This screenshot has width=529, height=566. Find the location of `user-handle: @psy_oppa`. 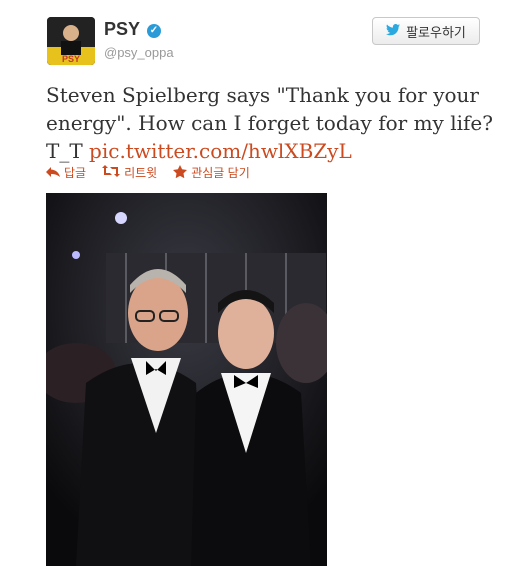

user-handle: @psy_oppa is located at coordinates (139, 52).